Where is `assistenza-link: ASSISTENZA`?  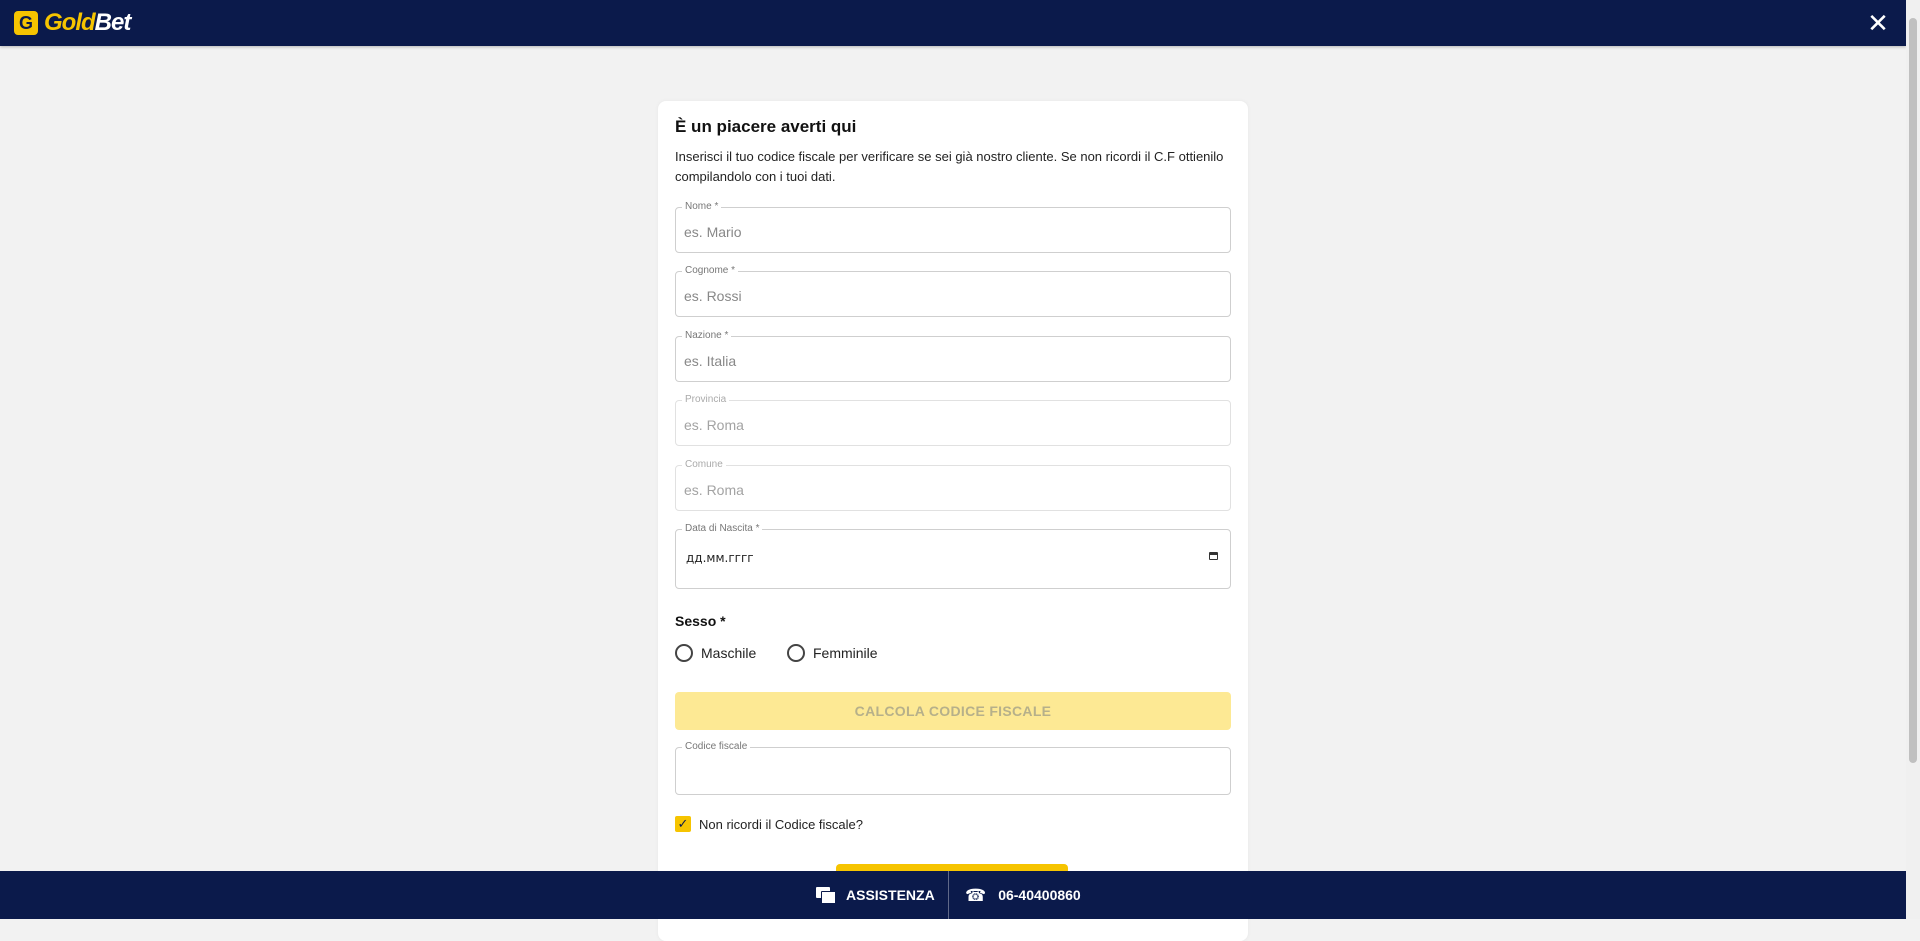
assistenza-link: ASSISTENZA is located at coordinates (875, 895).